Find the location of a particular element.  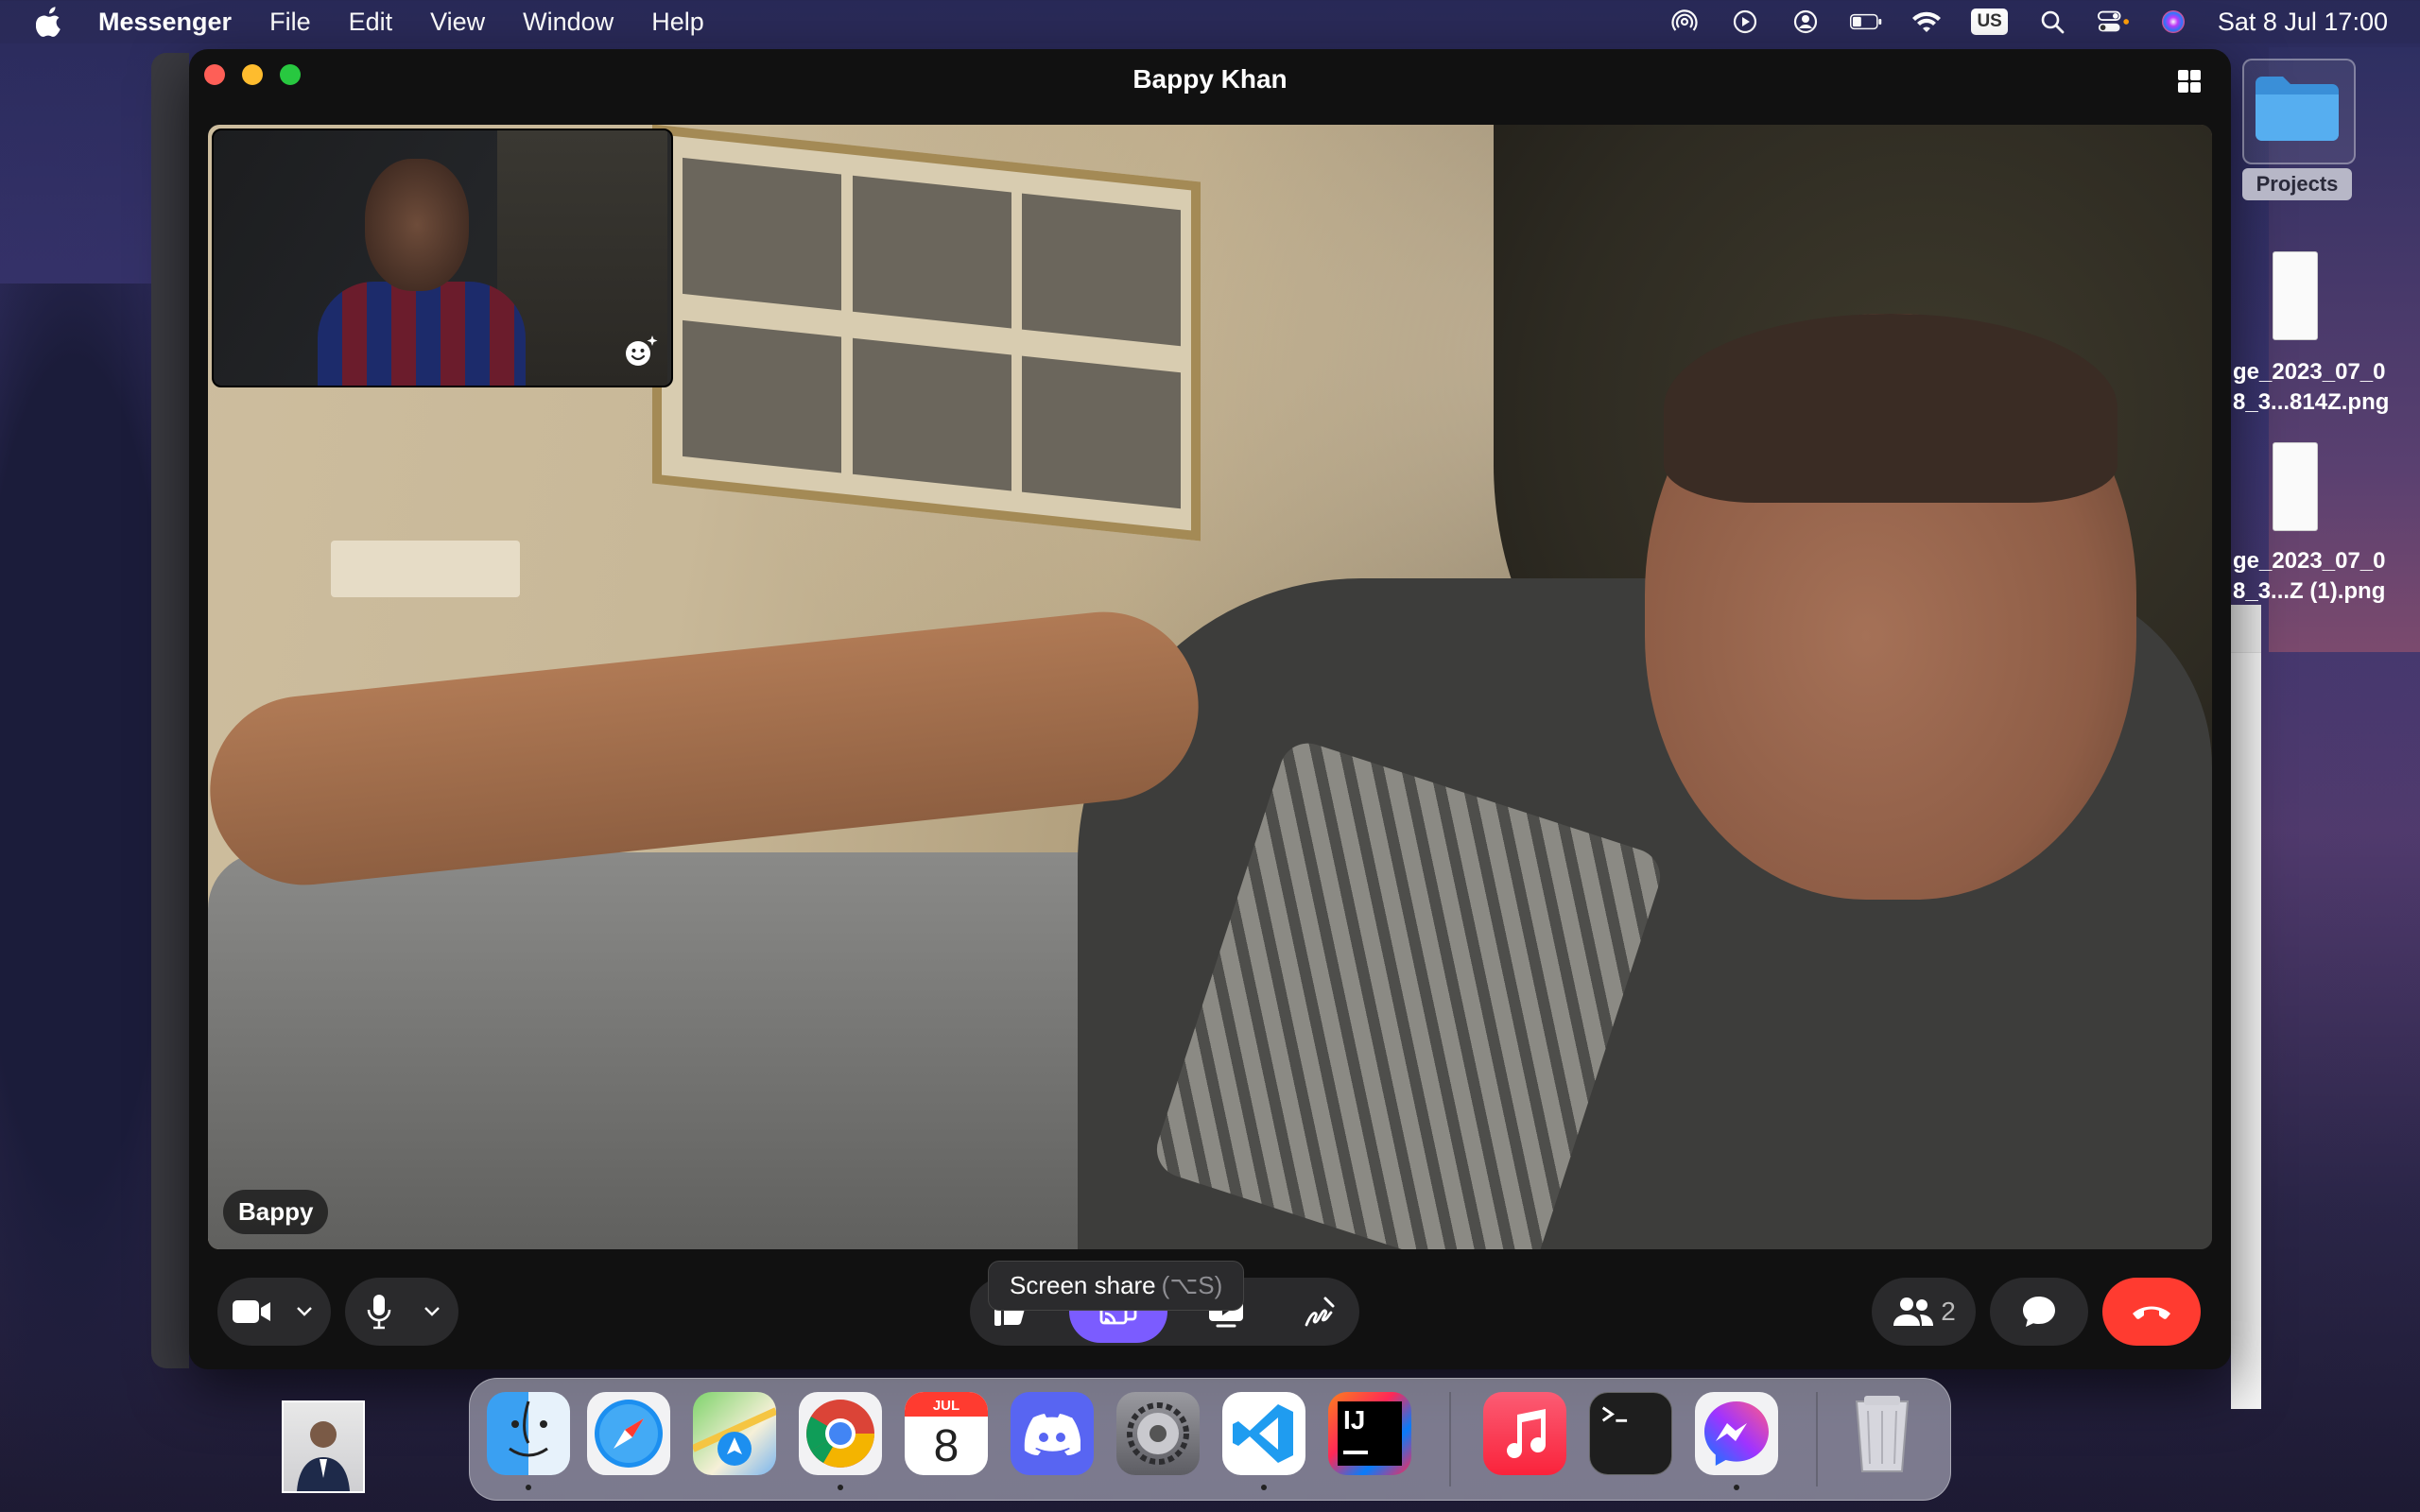

grid-layout-icon is located at coordinates (2189, 81).